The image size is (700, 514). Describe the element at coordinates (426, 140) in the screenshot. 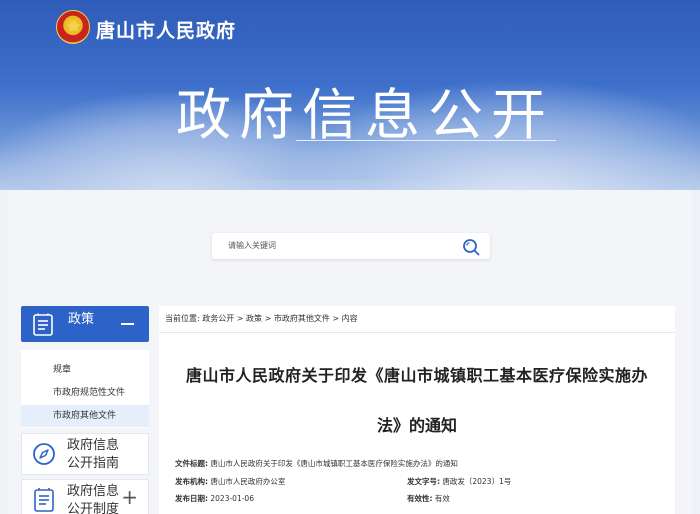

I see `title-underline` at that location.